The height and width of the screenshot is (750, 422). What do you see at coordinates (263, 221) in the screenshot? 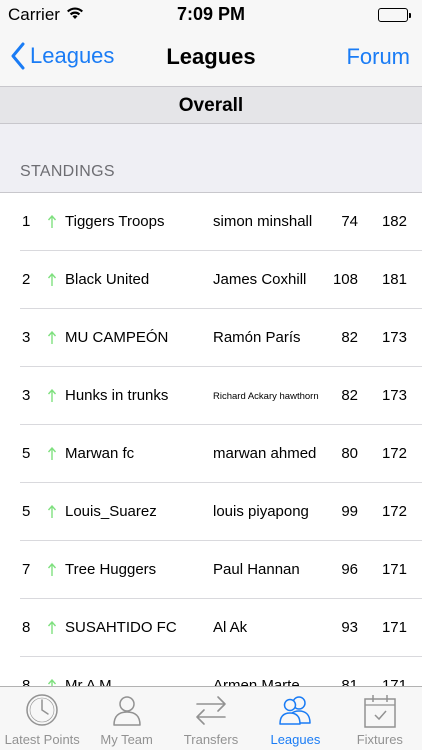
I see `manager-name: simon minshall` at bounding box center [263, 221].